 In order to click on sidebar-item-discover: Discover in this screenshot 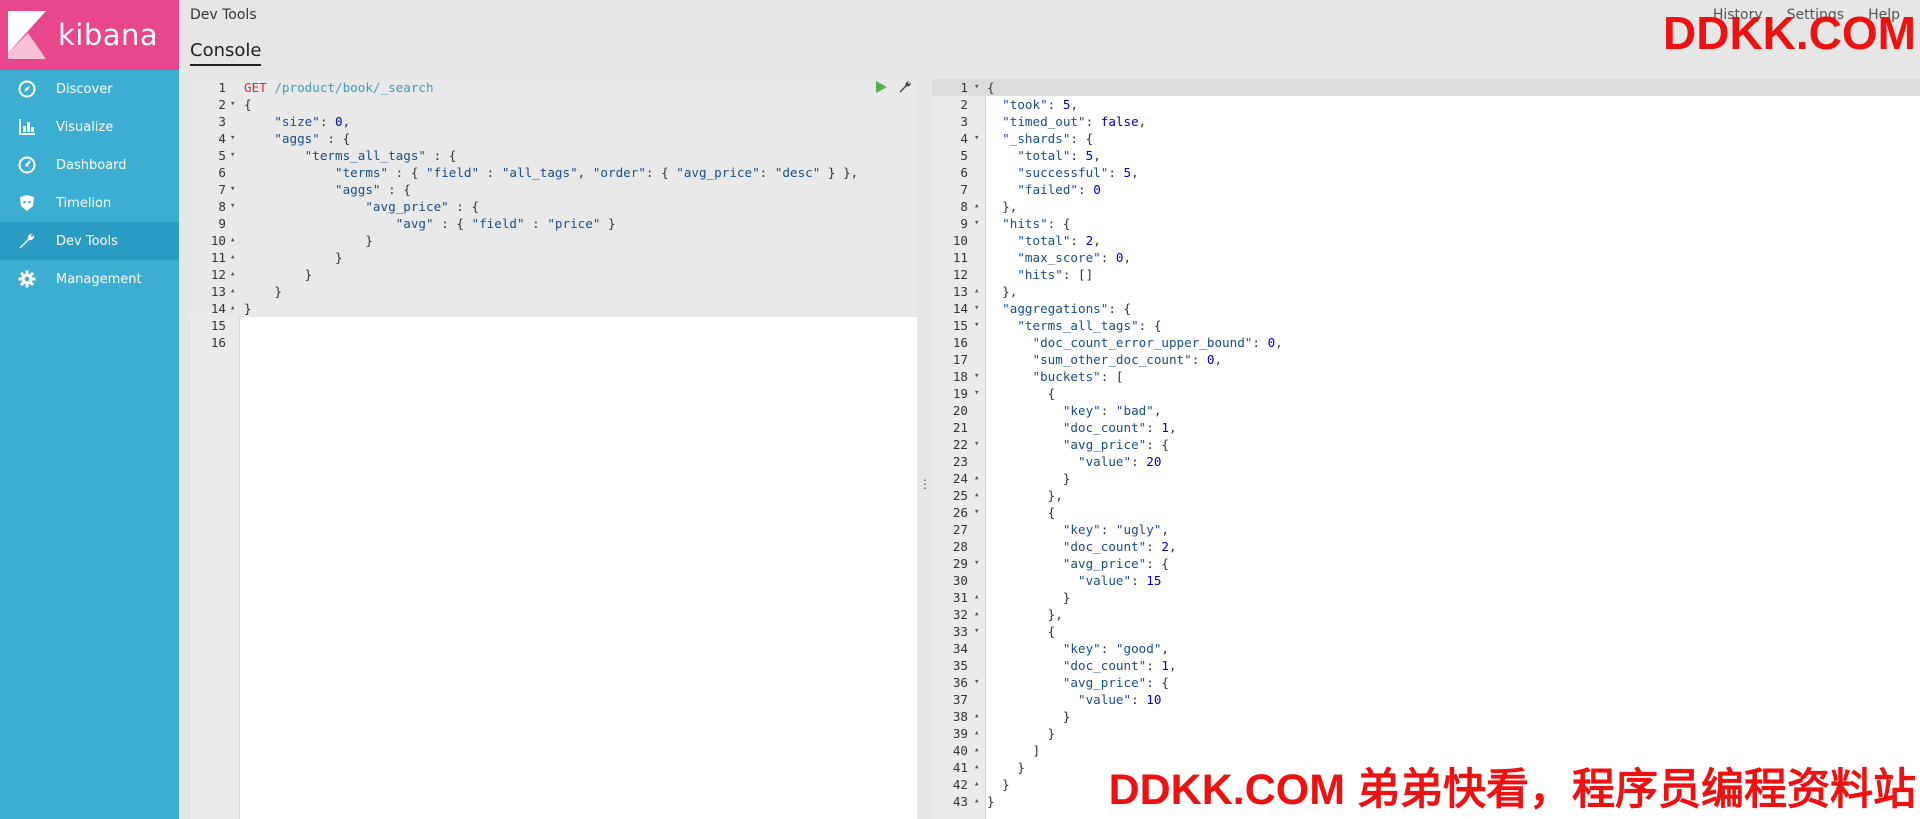, I will do `click(89, 89)`.